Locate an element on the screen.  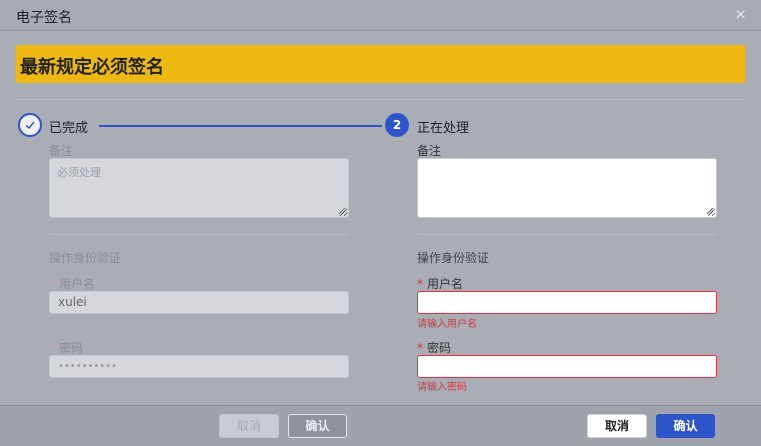
dialog-footer: 取消 确认 取消 确认 is located at coordinates (380, 425).